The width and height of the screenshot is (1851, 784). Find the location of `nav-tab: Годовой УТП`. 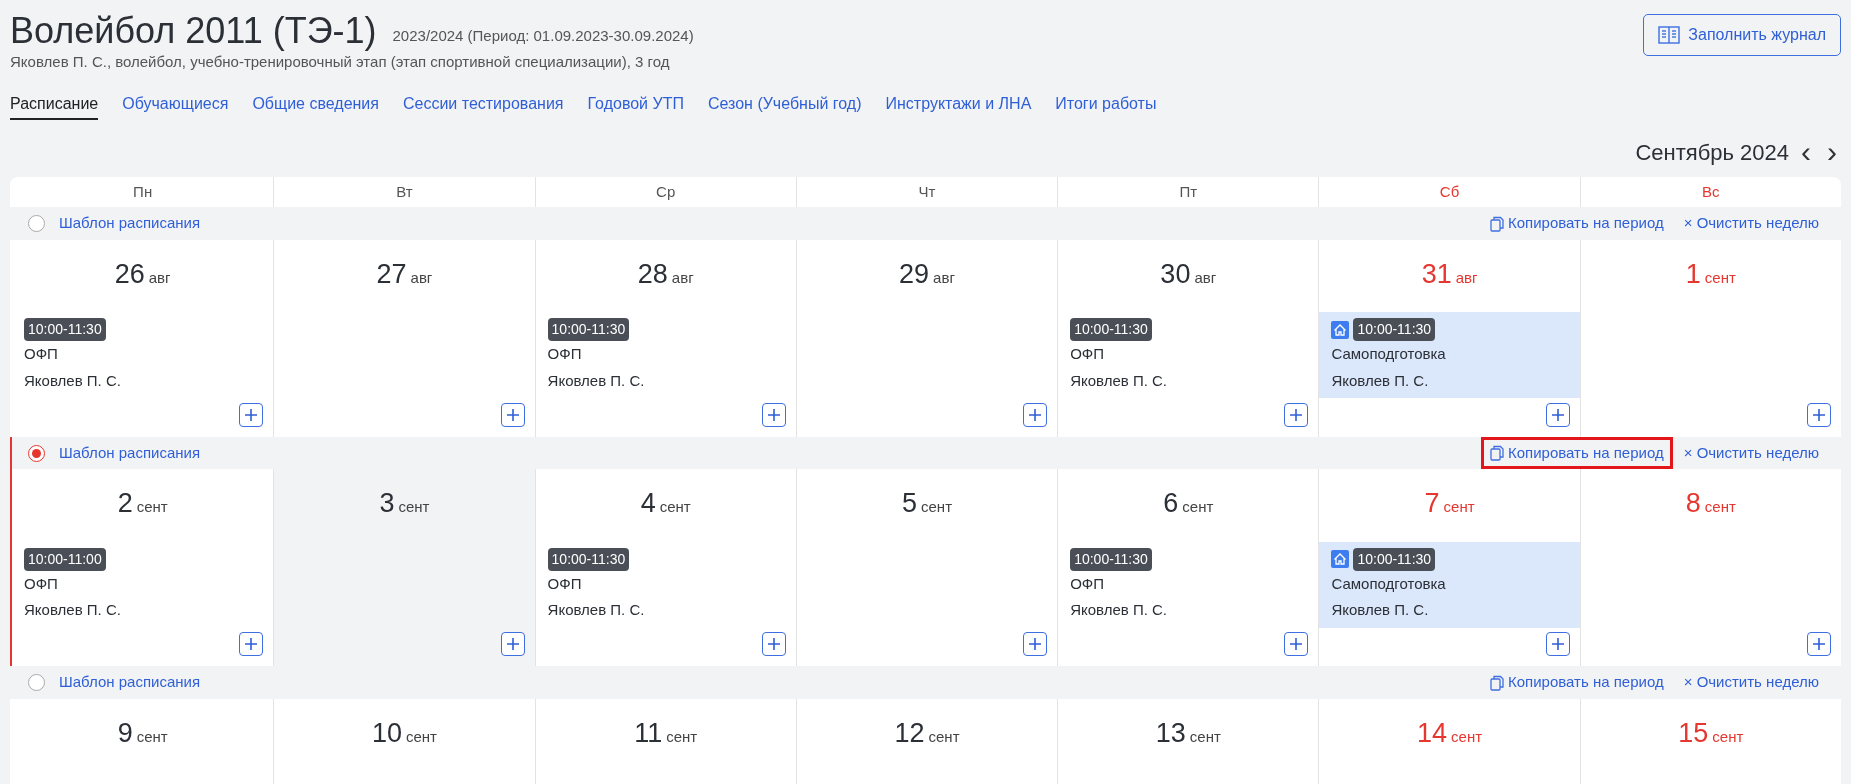

nav-tab: Годовой УТП is located at coordinates (635, 104).